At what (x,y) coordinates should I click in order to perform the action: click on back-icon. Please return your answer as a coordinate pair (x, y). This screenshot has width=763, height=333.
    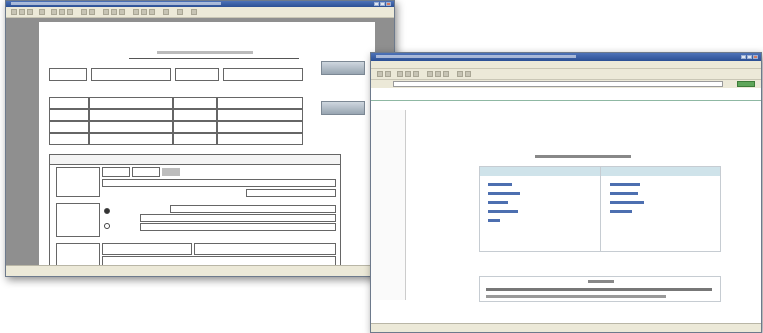
    Looking at the image, I should click on (380, 74).